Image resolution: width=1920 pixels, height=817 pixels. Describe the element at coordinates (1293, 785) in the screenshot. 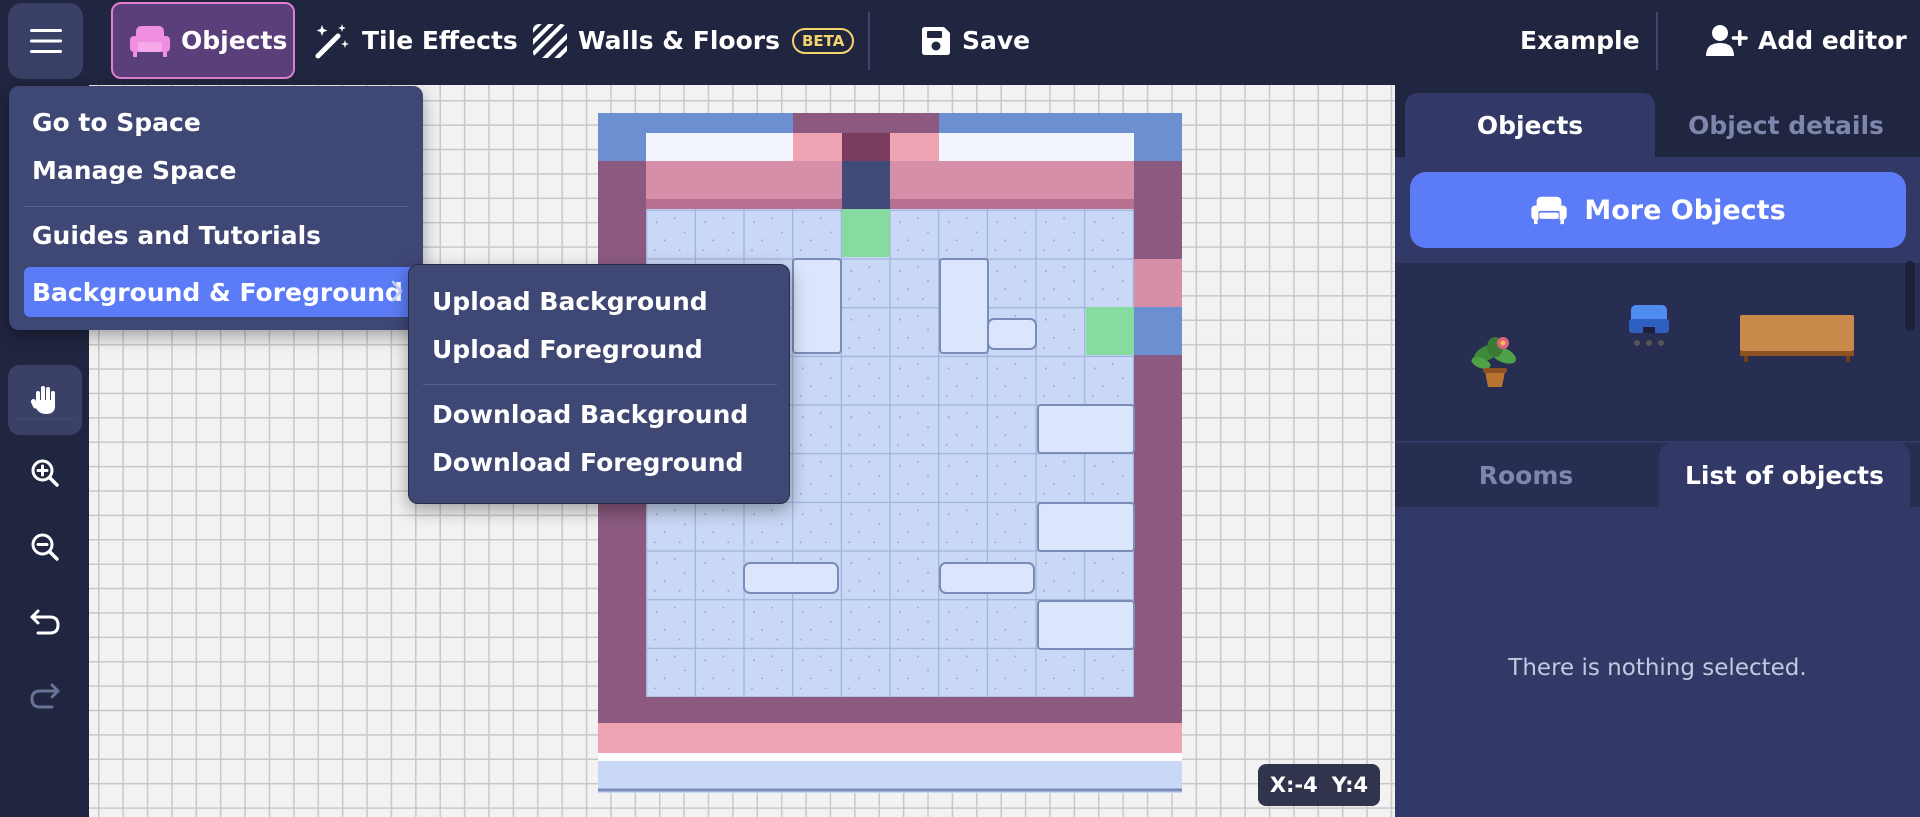

I see `coord-x: X:-4` at that location.